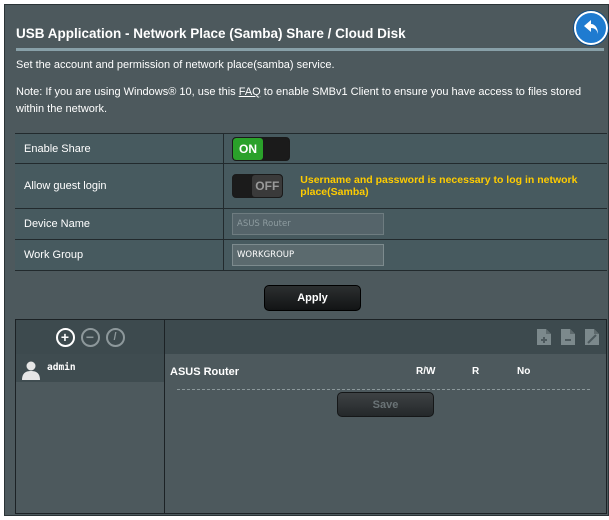 This screenshot has height=520, width=609. I want to click on back-arrow-icon, so click(591, 27).